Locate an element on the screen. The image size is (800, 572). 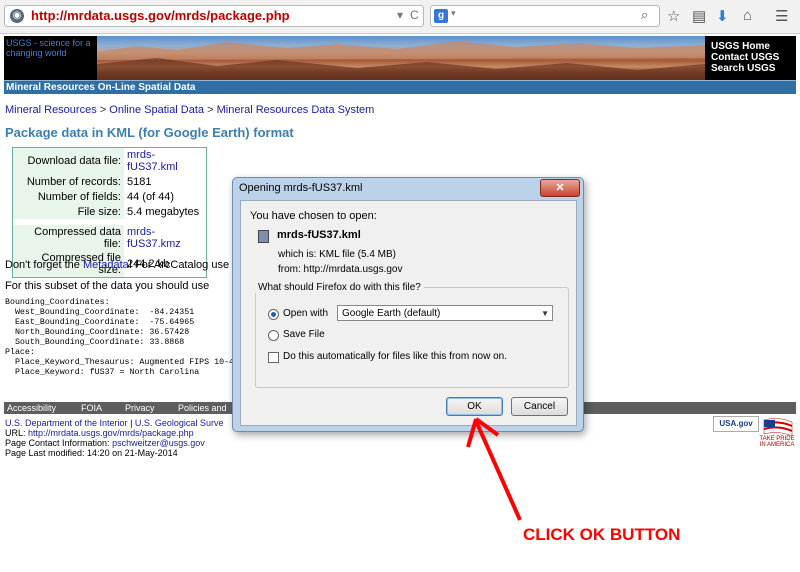
file-type-info: which is: KML file (5.4 MB) is located at coordinates (337, 254).